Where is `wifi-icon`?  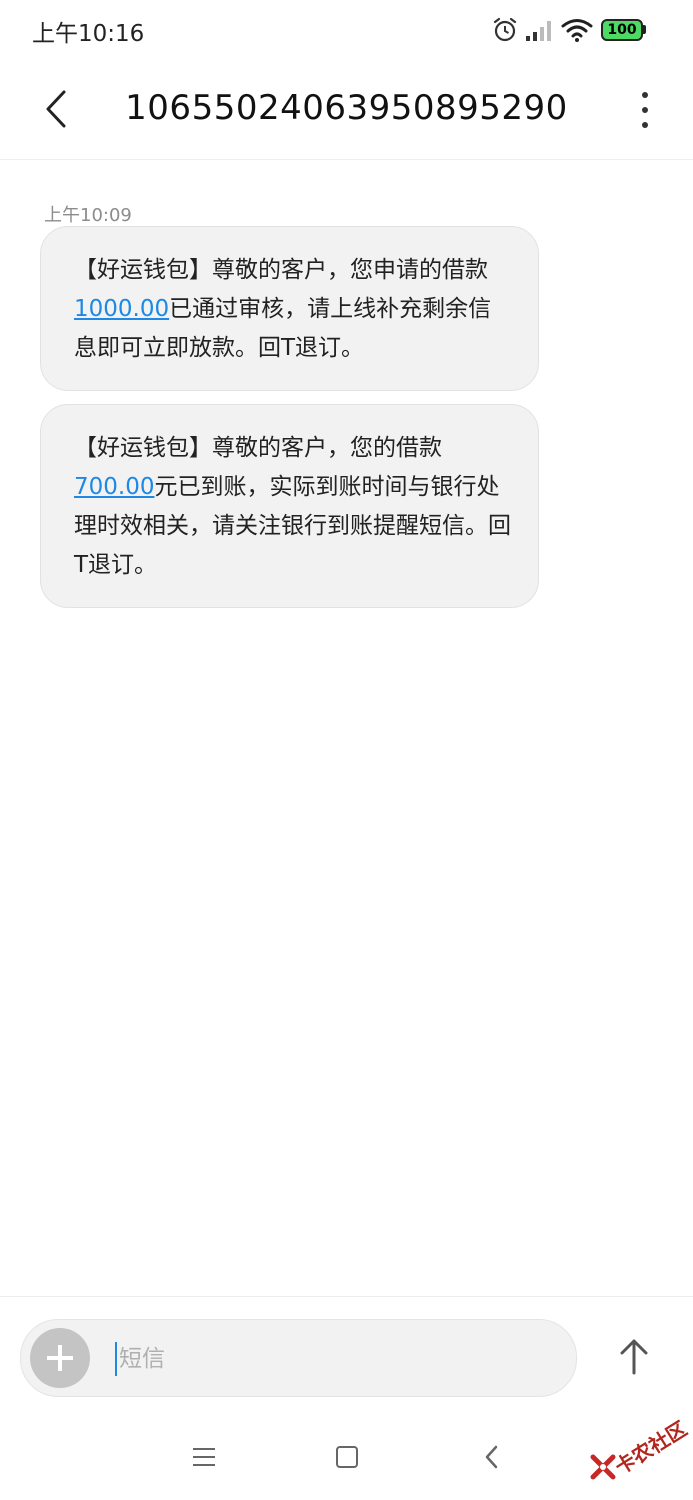 wifi-icon is located at coordinates (577, 30).